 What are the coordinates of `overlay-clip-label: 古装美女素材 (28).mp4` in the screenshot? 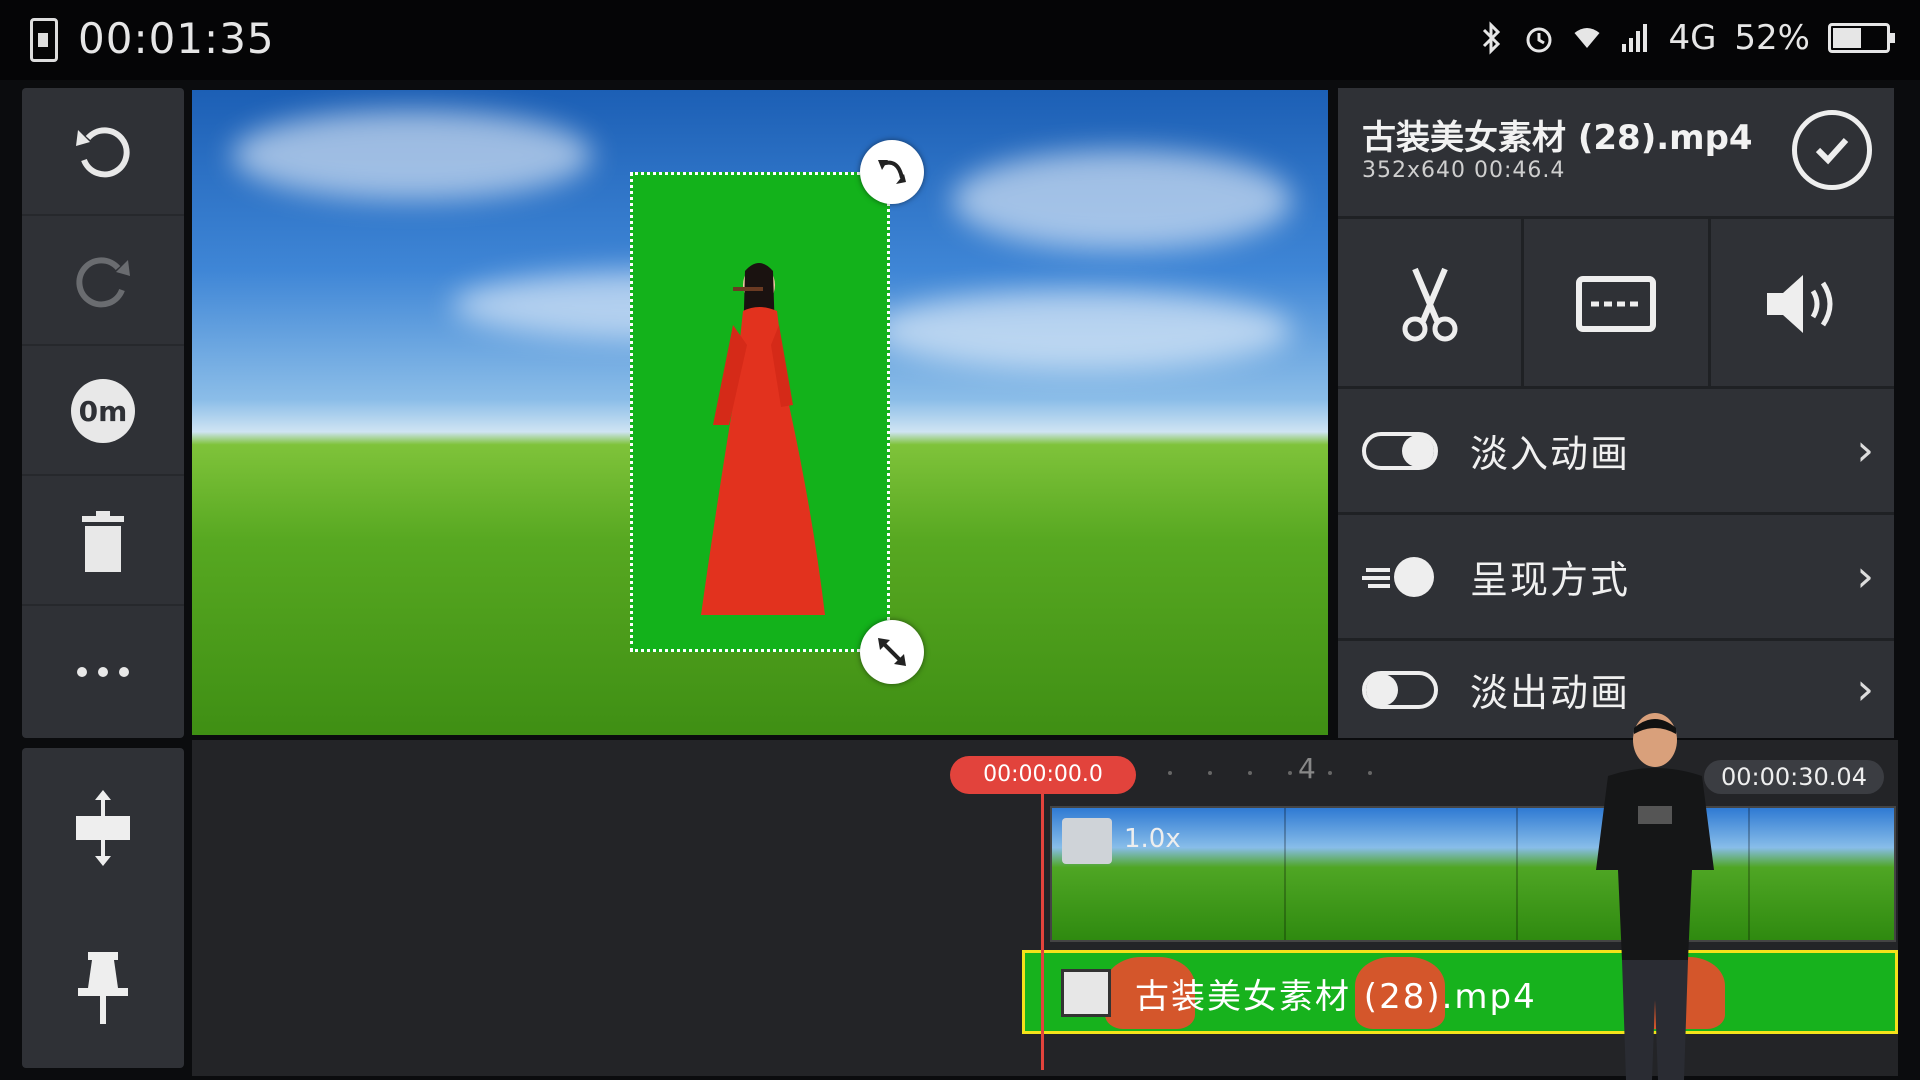 It's located at (1336, 997).